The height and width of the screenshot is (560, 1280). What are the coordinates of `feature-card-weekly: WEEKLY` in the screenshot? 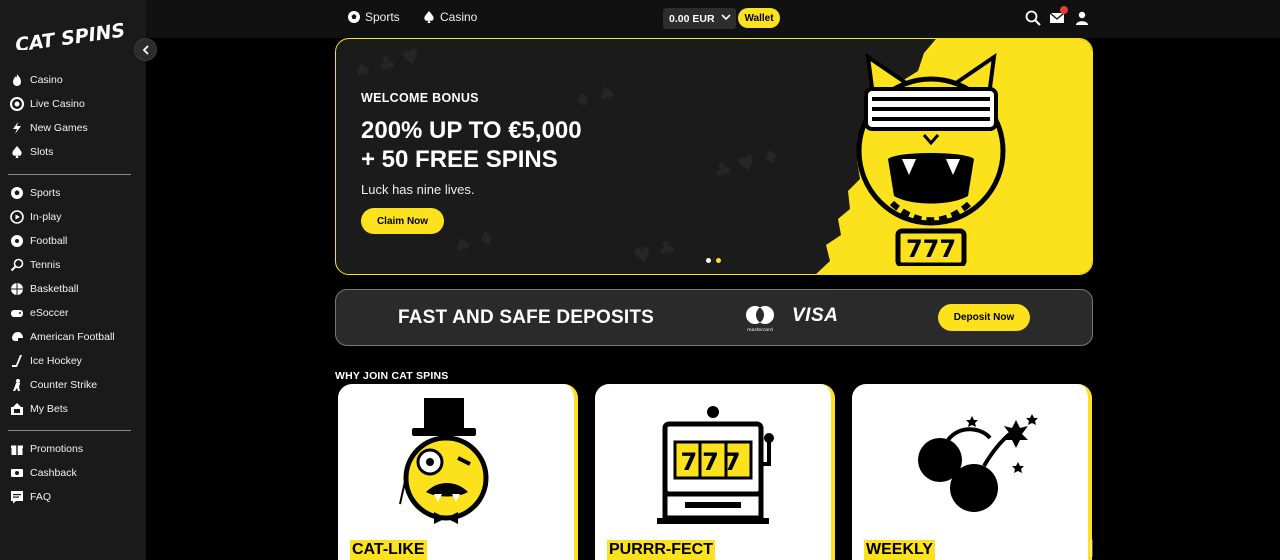 It's located at (972, 472).